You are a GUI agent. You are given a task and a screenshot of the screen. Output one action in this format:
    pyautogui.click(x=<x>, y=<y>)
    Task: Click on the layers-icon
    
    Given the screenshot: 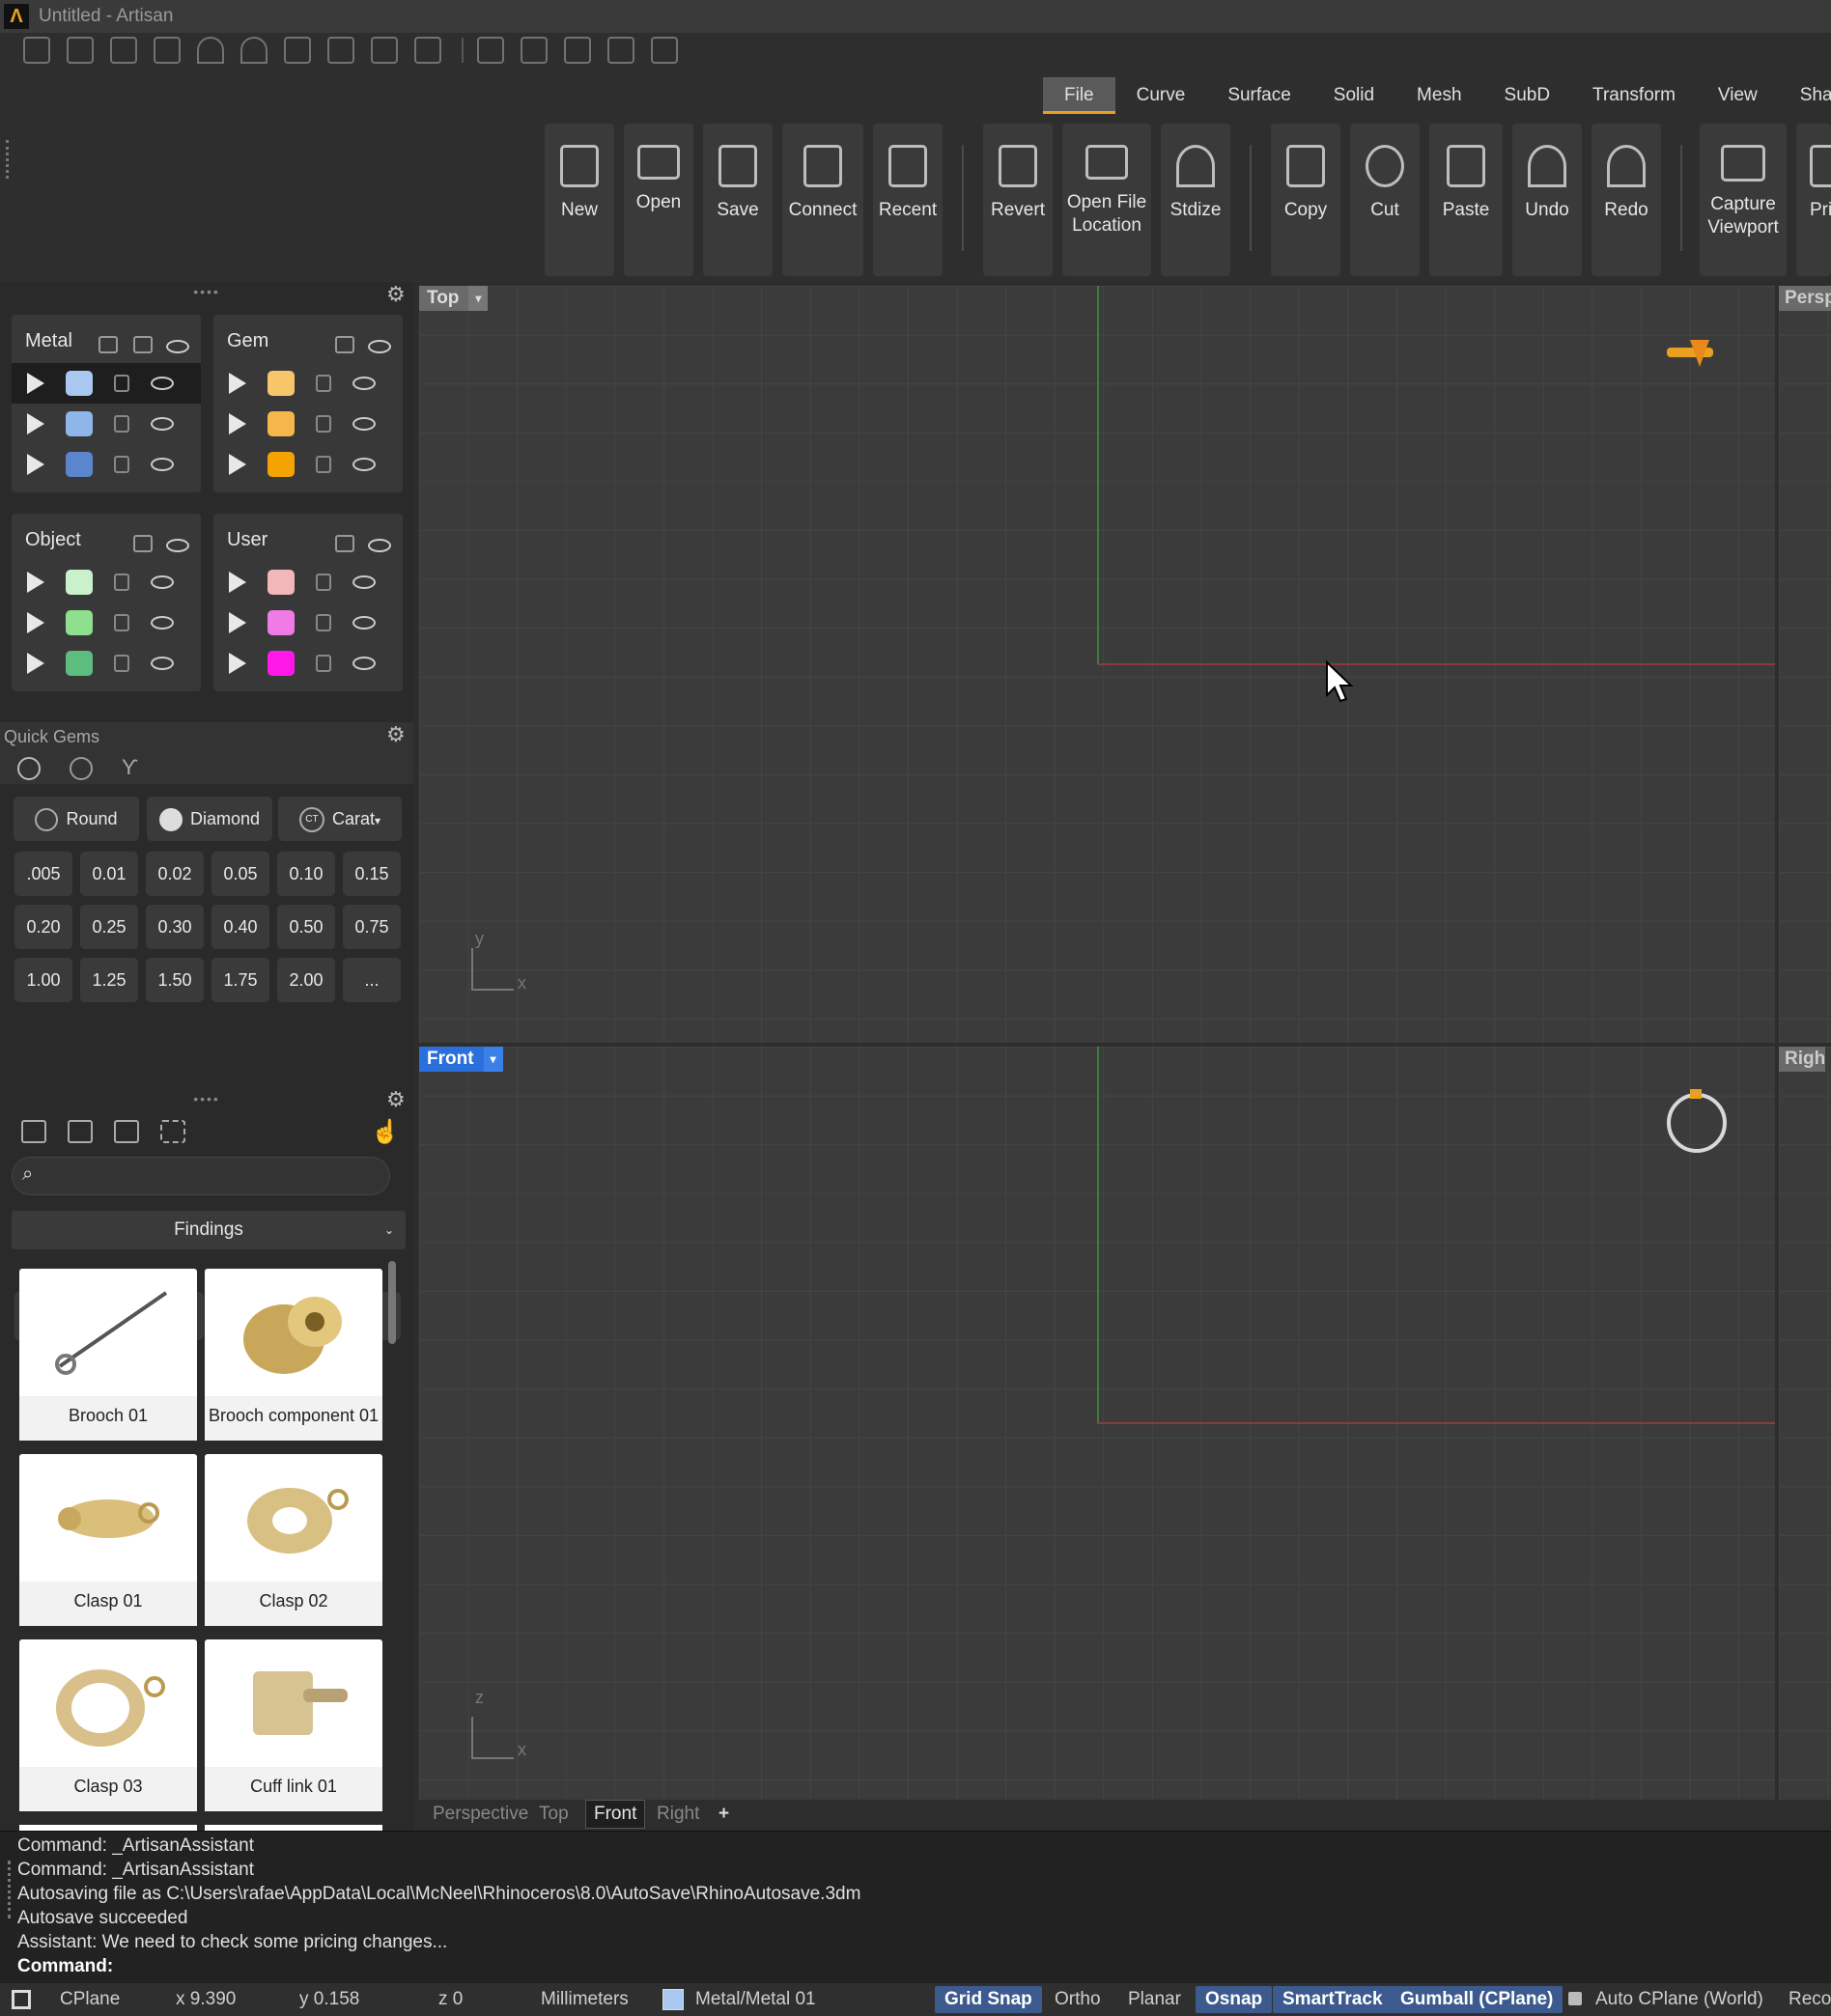 What is the action you would take?
    pyautogui.click(x=108, y=345)
    